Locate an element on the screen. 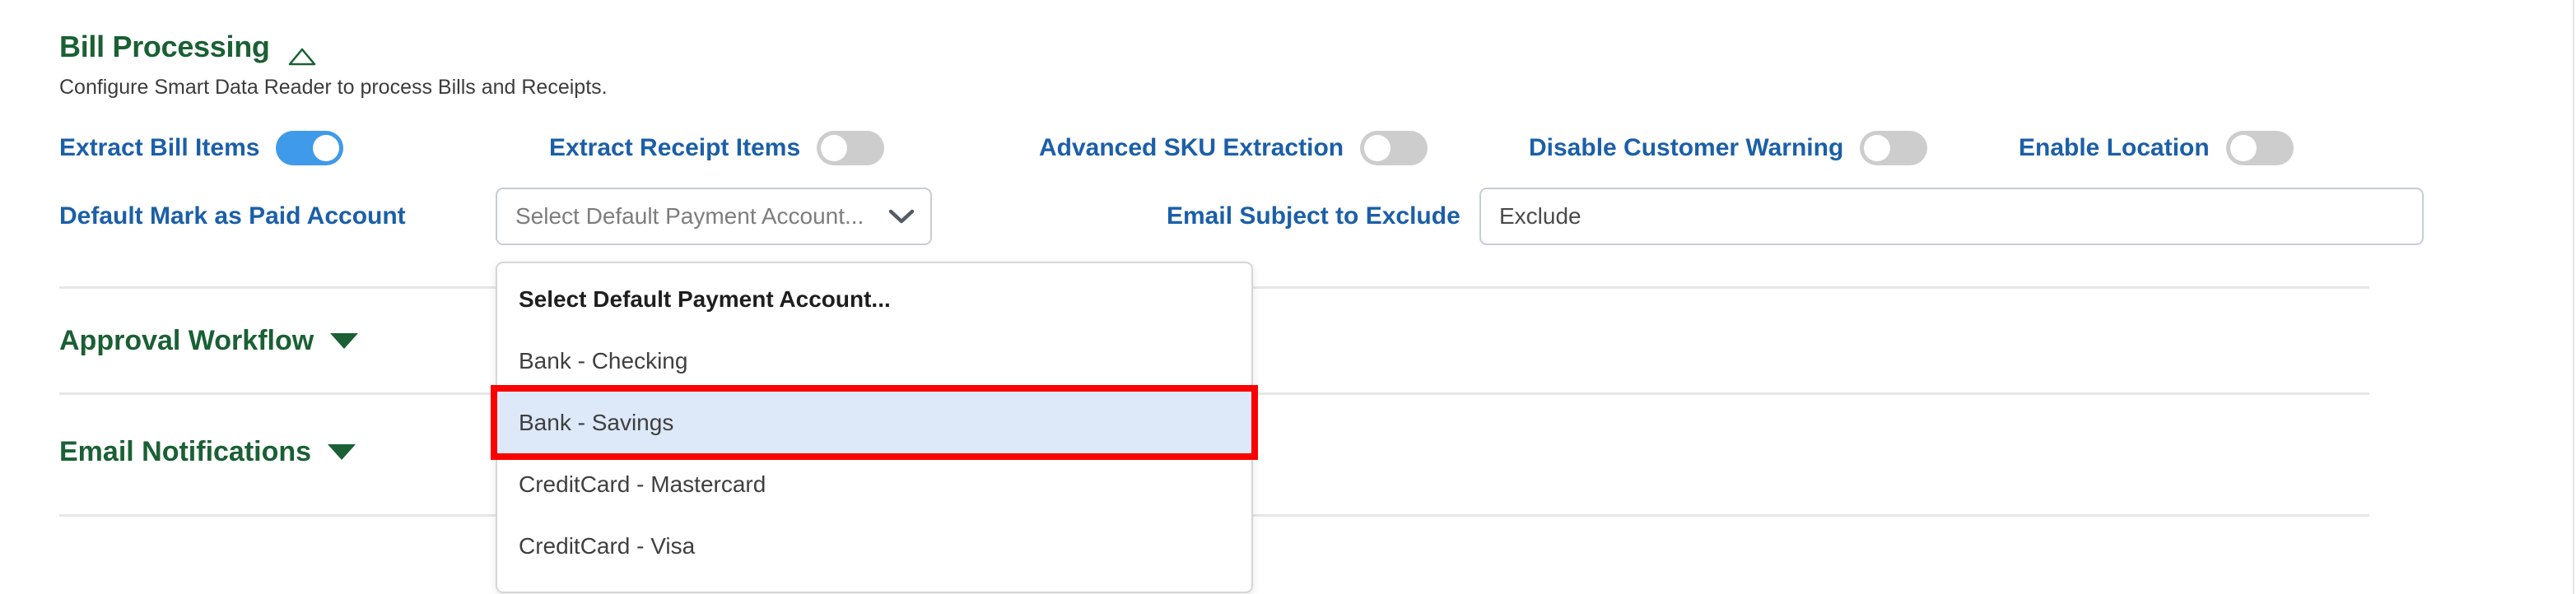  toggle-switch-extract-receipt-items is located at coordinates (851, 148).